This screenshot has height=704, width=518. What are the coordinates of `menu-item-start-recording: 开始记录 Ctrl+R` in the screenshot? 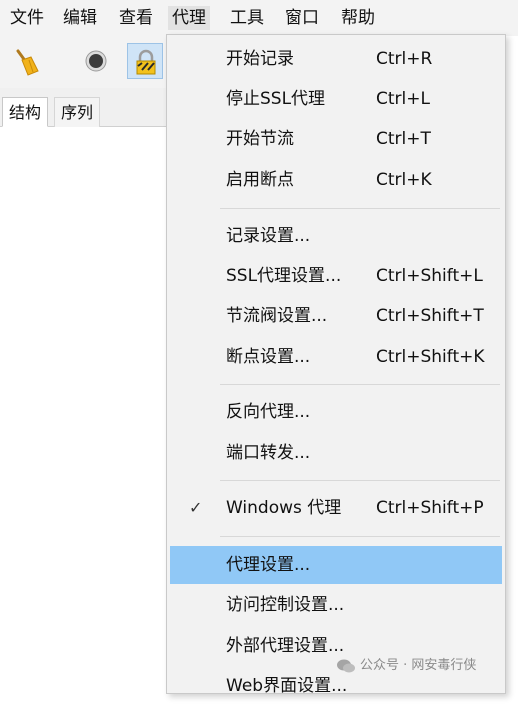 It's located at (336, 59).